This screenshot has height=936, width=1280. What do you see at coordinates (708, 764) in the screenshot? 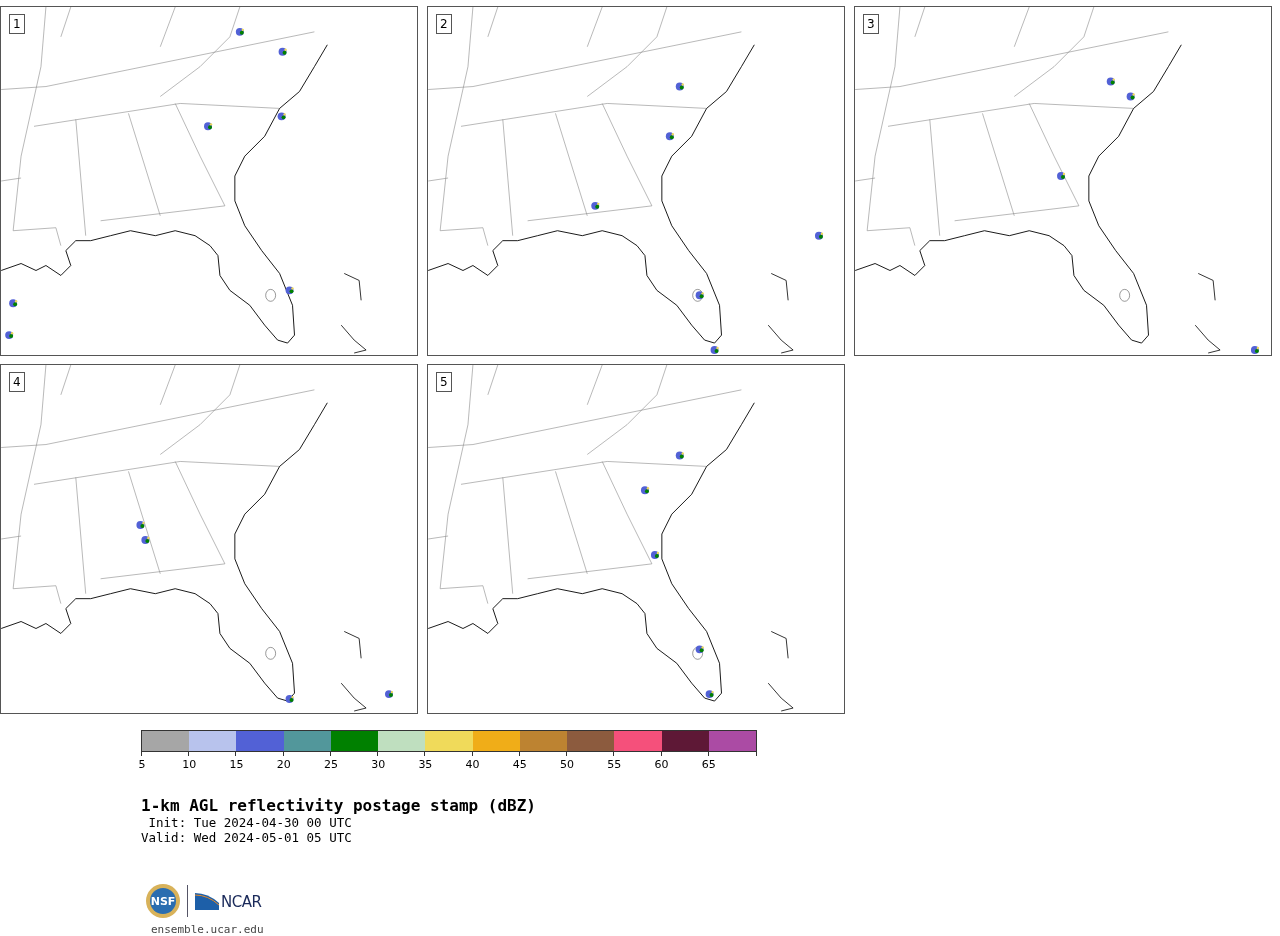
I see `tick-label: 65` at bounding box center [708, 764].